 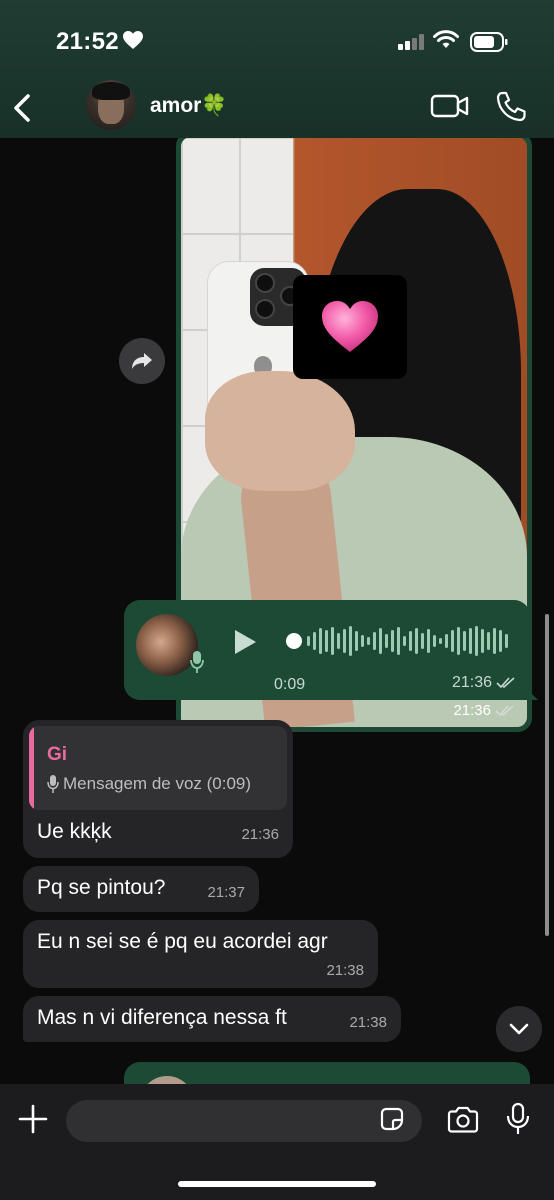 I want to click on home-indicator, so click(x=277, y=1184).